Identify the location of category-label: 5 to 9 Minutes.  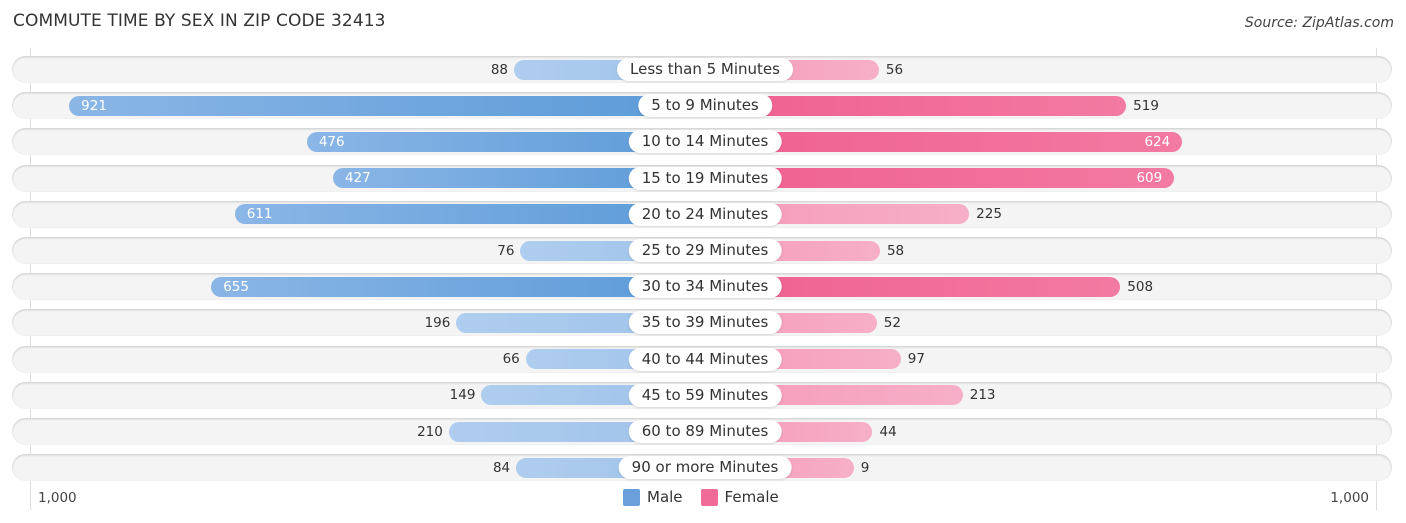
(705, 106).